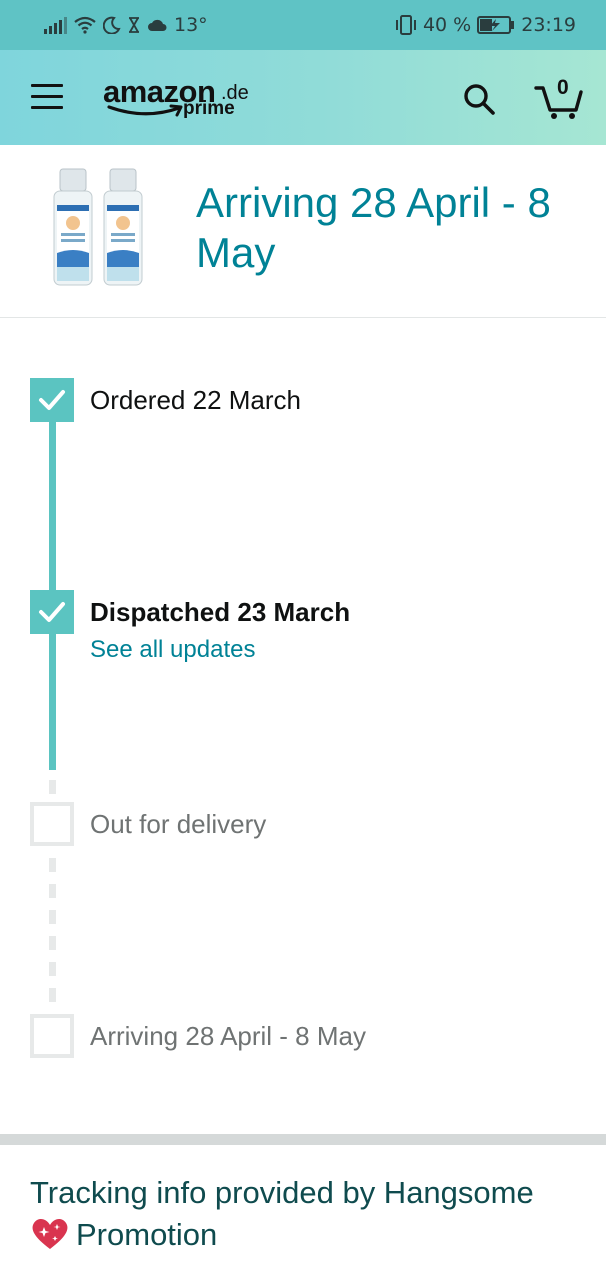 This screenshot has height=1280, width=606. I want to click on provider-name: Promotion, so click(147, 1234).